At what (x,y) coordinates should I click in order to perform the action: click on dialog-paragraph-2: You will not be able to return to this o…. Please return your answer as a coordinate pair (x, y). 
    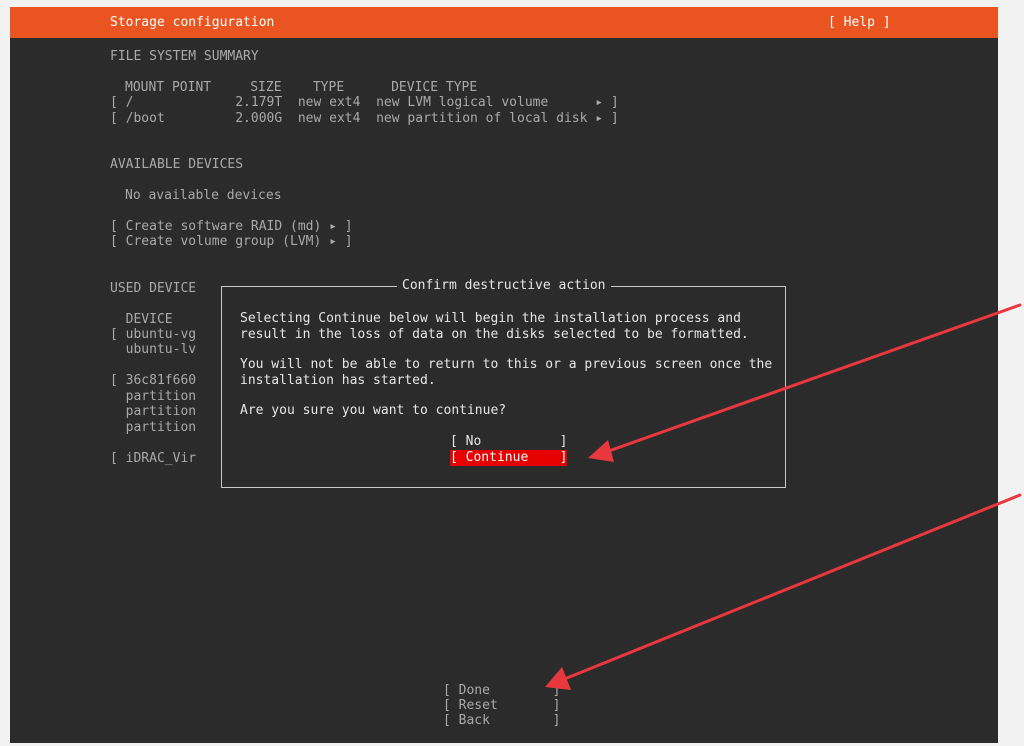
    Looking at the image, I should click on (506, 372).